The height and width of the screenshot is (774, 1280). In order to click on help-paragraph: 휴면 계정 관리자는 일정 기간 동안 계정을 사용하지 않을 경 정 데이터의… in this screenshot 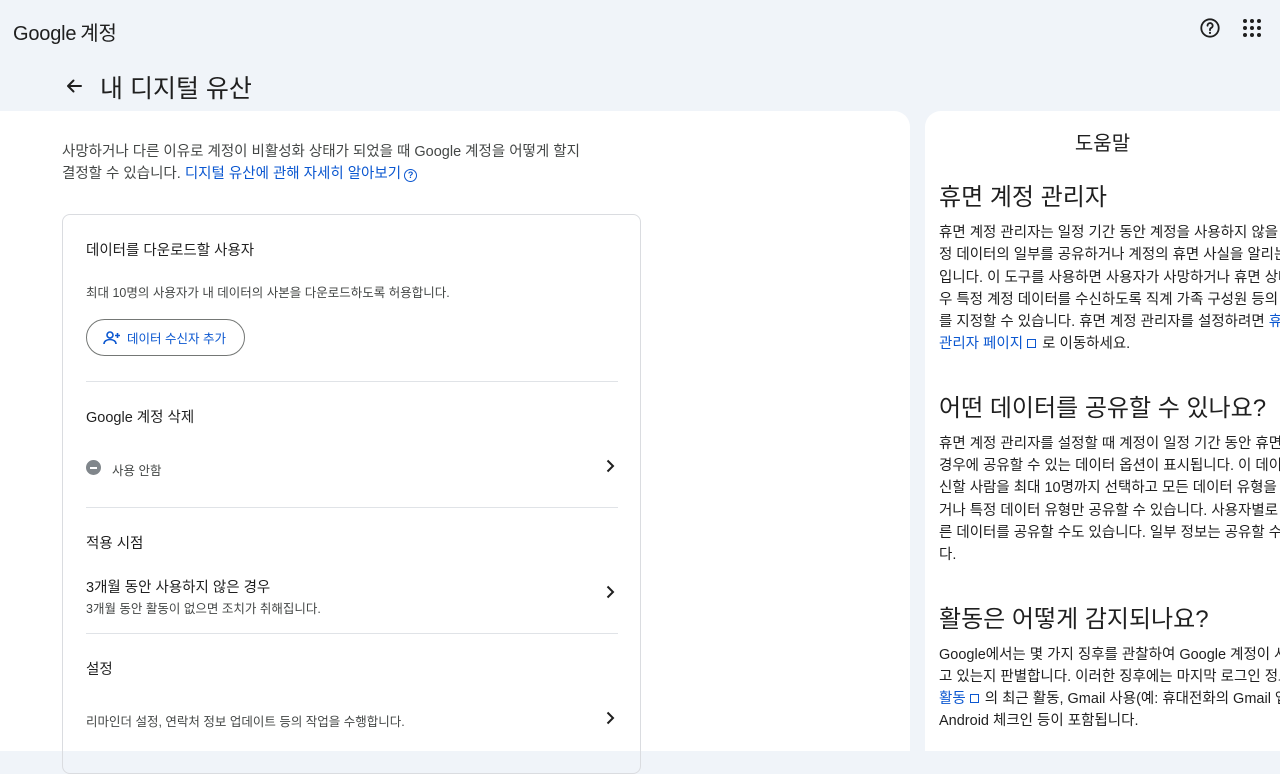, I will do `click(1109, 289)`.